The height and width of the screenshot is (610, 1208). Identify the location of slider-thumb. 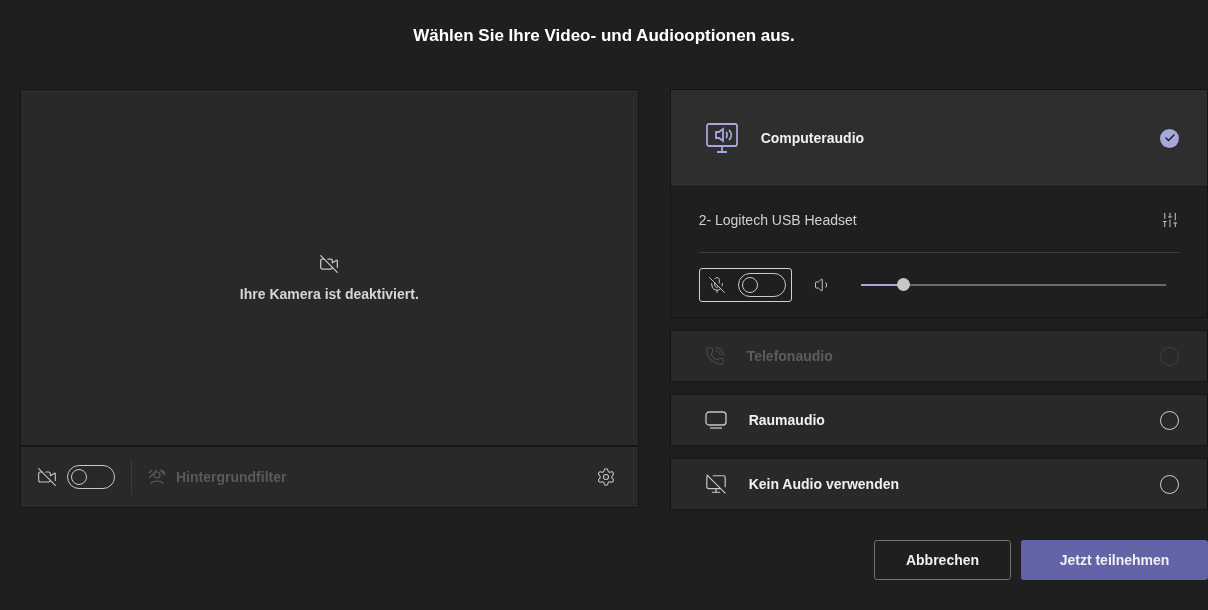
(904, 284).